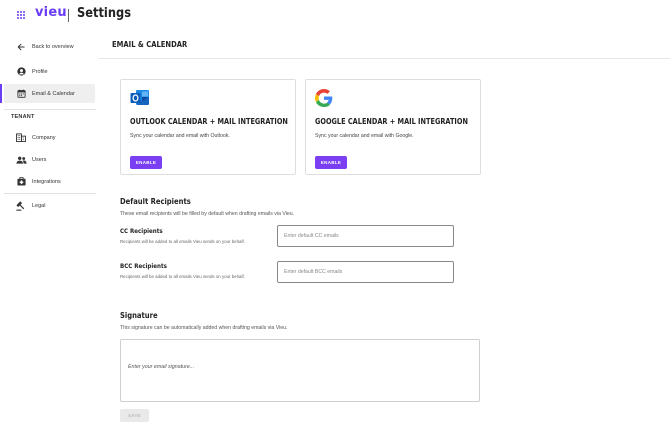 Image resolution: width=670 pixels, height=433 pixels. Describe the element at coordinates (39, 205) in the screenshot. I see `sidebar-item-label: Legal` at that location.